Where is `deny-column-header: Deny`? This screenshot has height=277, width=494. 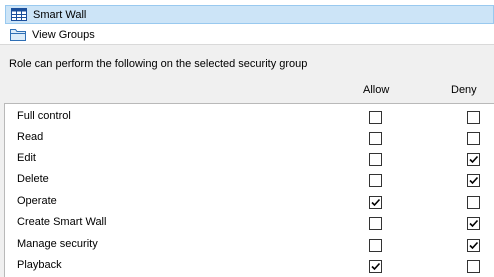 deny-column-header: Deny is located at coordinates (464, 90).